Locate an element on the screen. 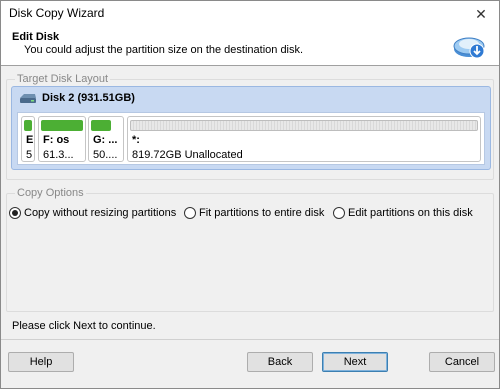  partition-unallocated: *: 819.72GB Unallocated is located at coordinates (304, 139).